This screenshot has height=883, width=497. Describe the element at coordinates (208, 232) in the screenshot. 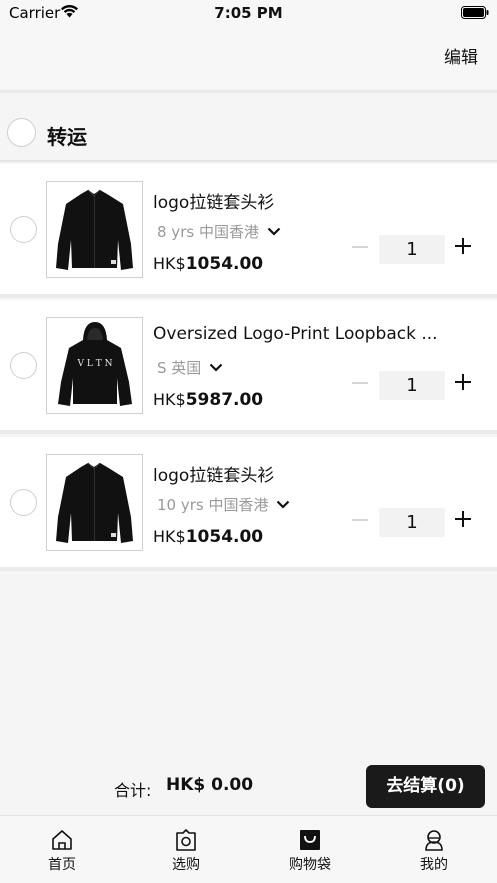

I see `spec-label: 8 yrs 中国香港` at that location.